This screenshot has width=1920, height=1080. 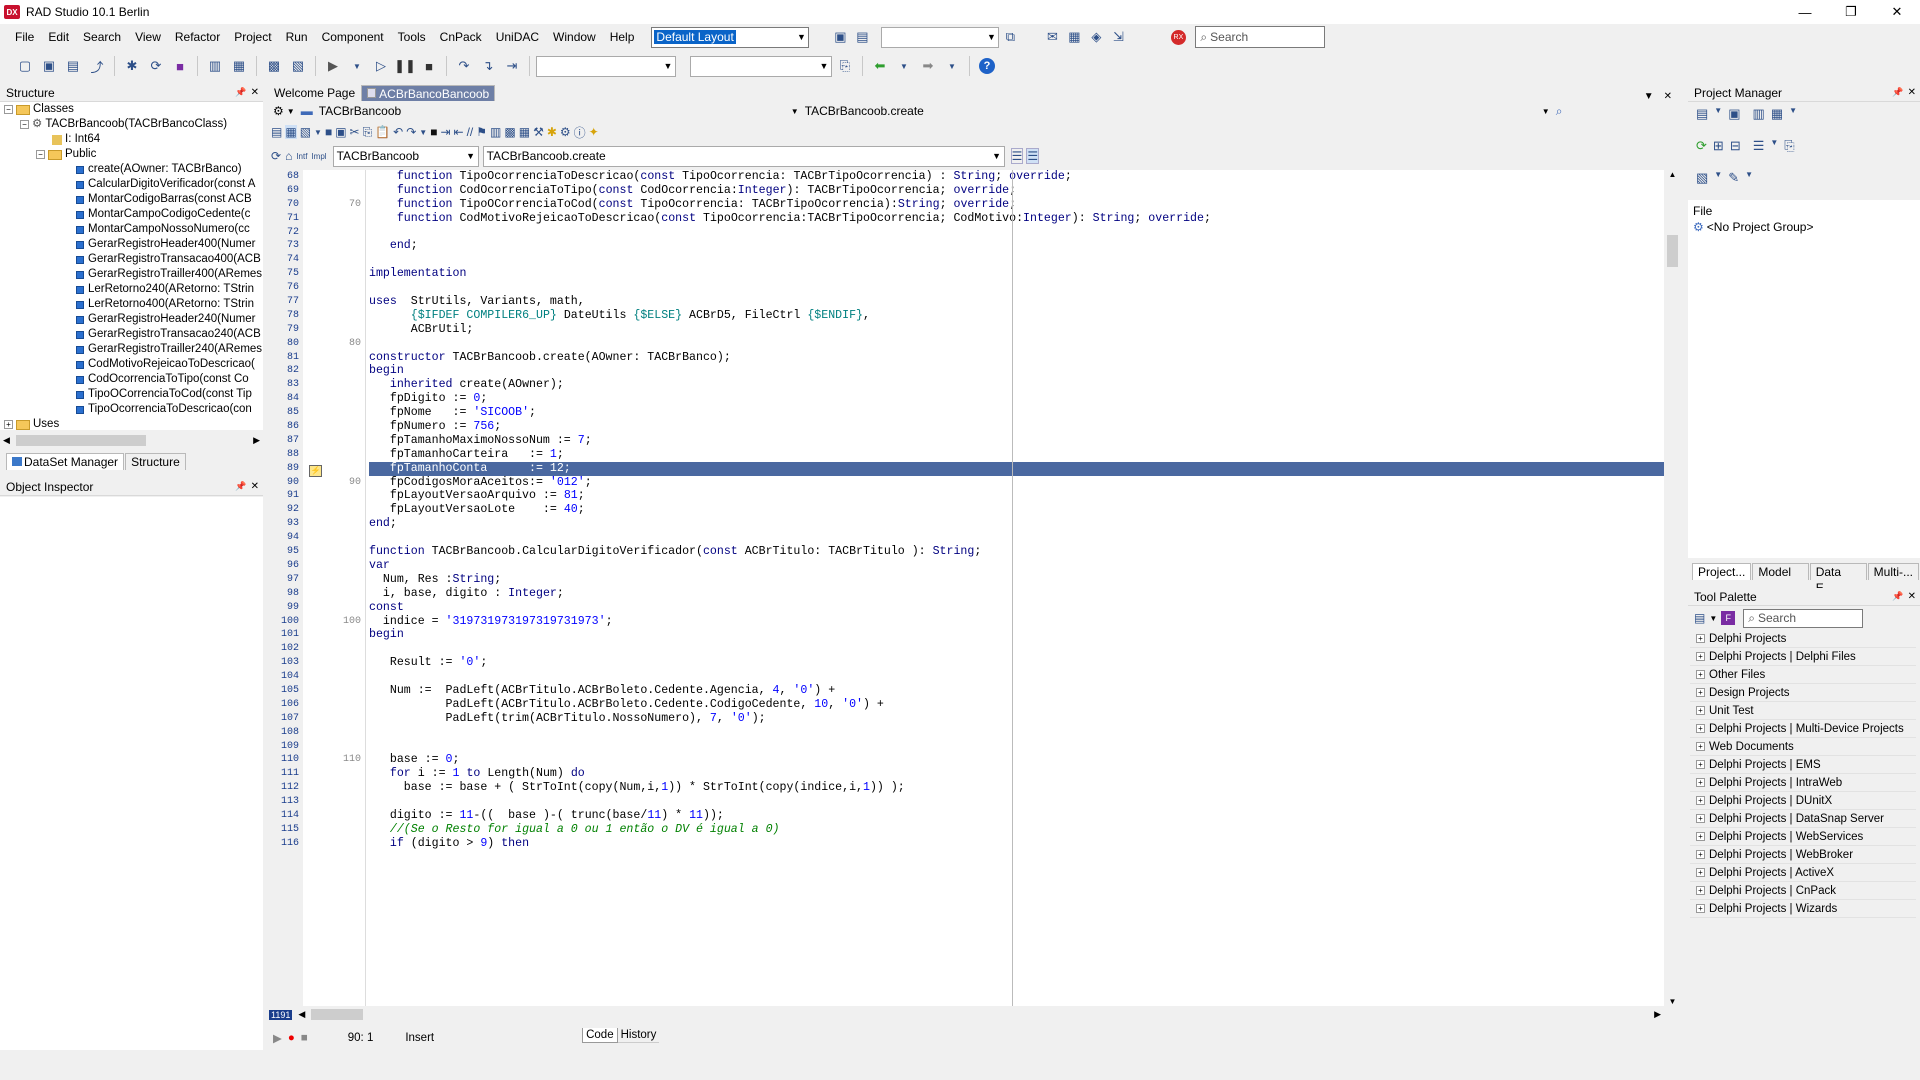 What do you see at coordinates (428, 93) in the screenshot?
I see `tab-acbrbancobancoob: ACBrBancoBancoob` at bounding box center [428, 93].